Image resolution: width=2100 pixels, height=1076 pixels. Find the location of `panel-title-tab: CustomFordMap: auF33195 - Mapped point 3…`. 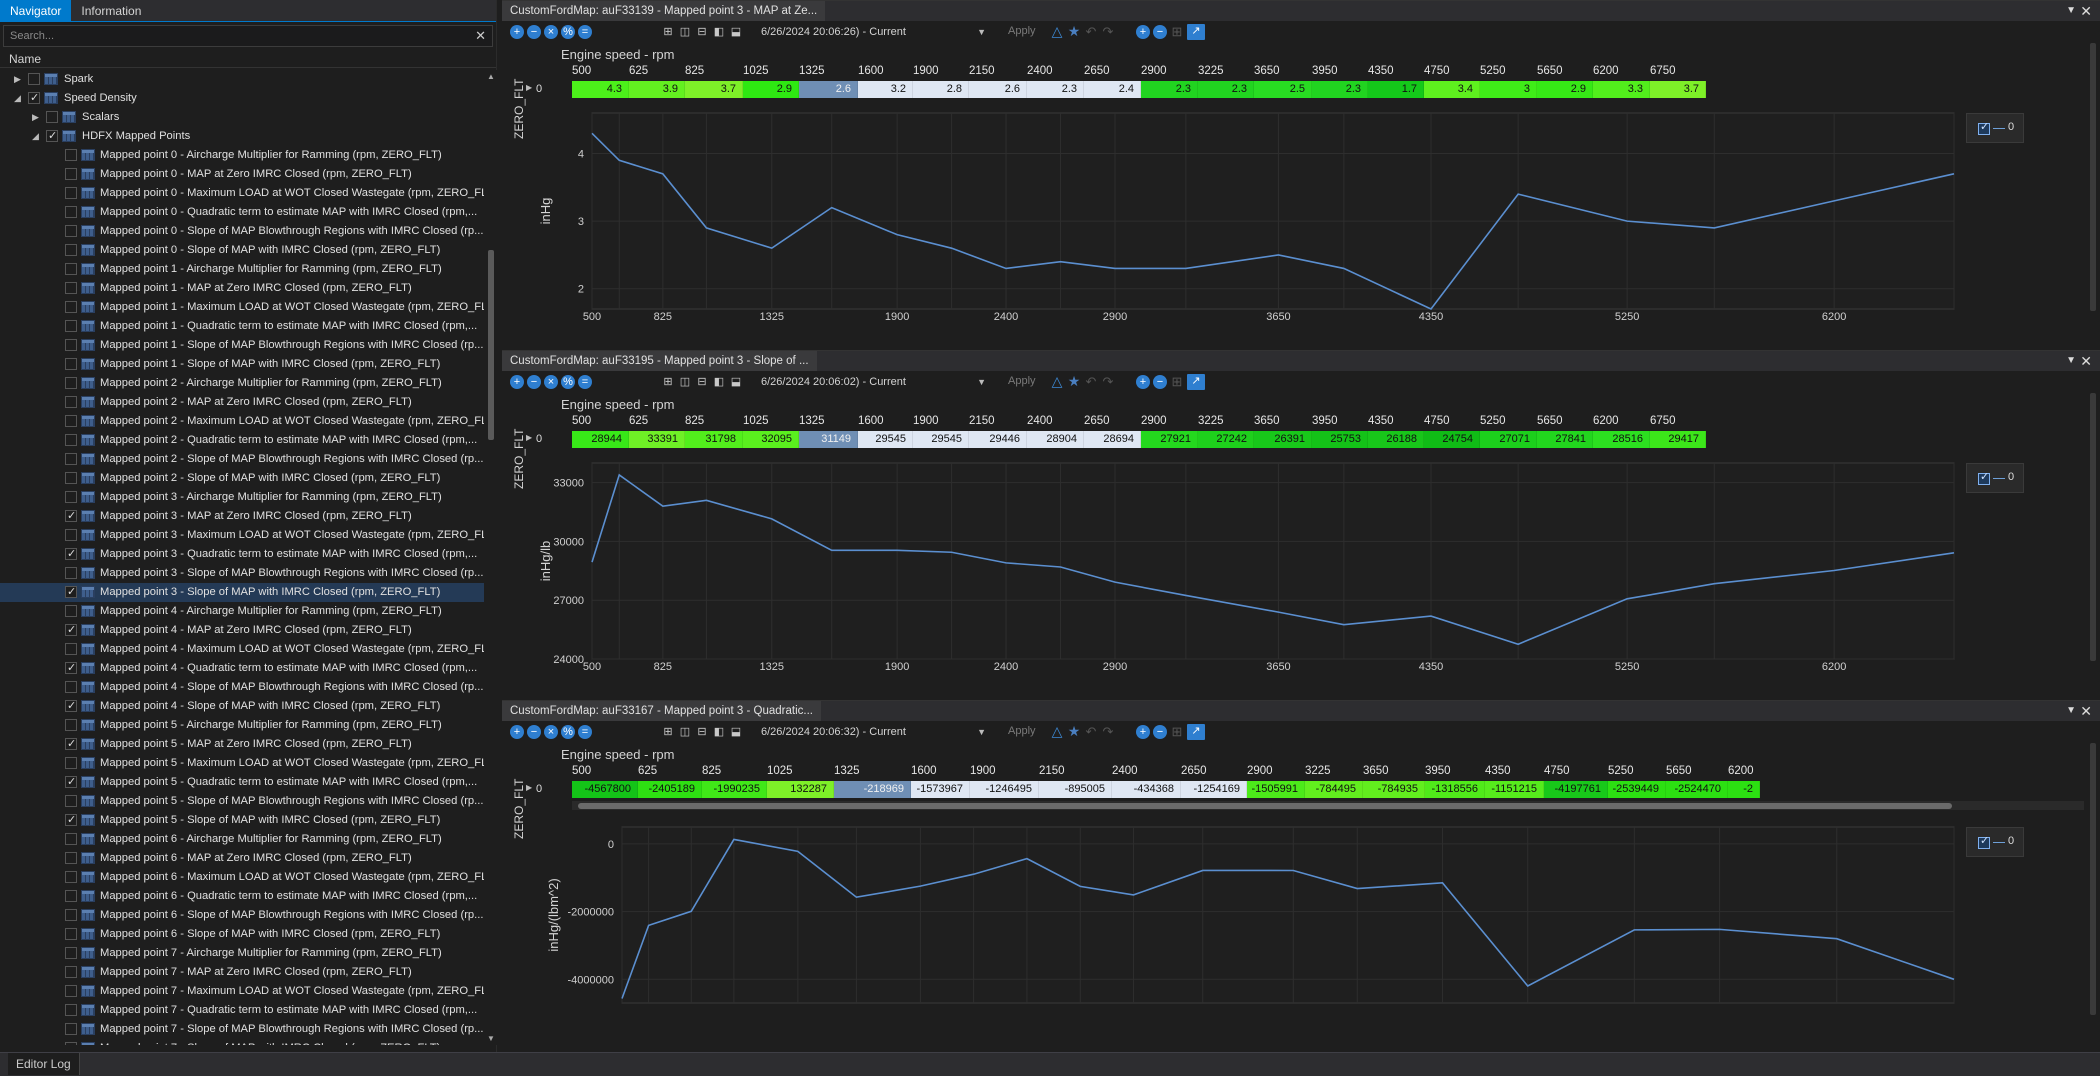

panel-title-tab: CustomFordMap: auF33195 - Mapped point 3… is located at coordinates (659, 361).